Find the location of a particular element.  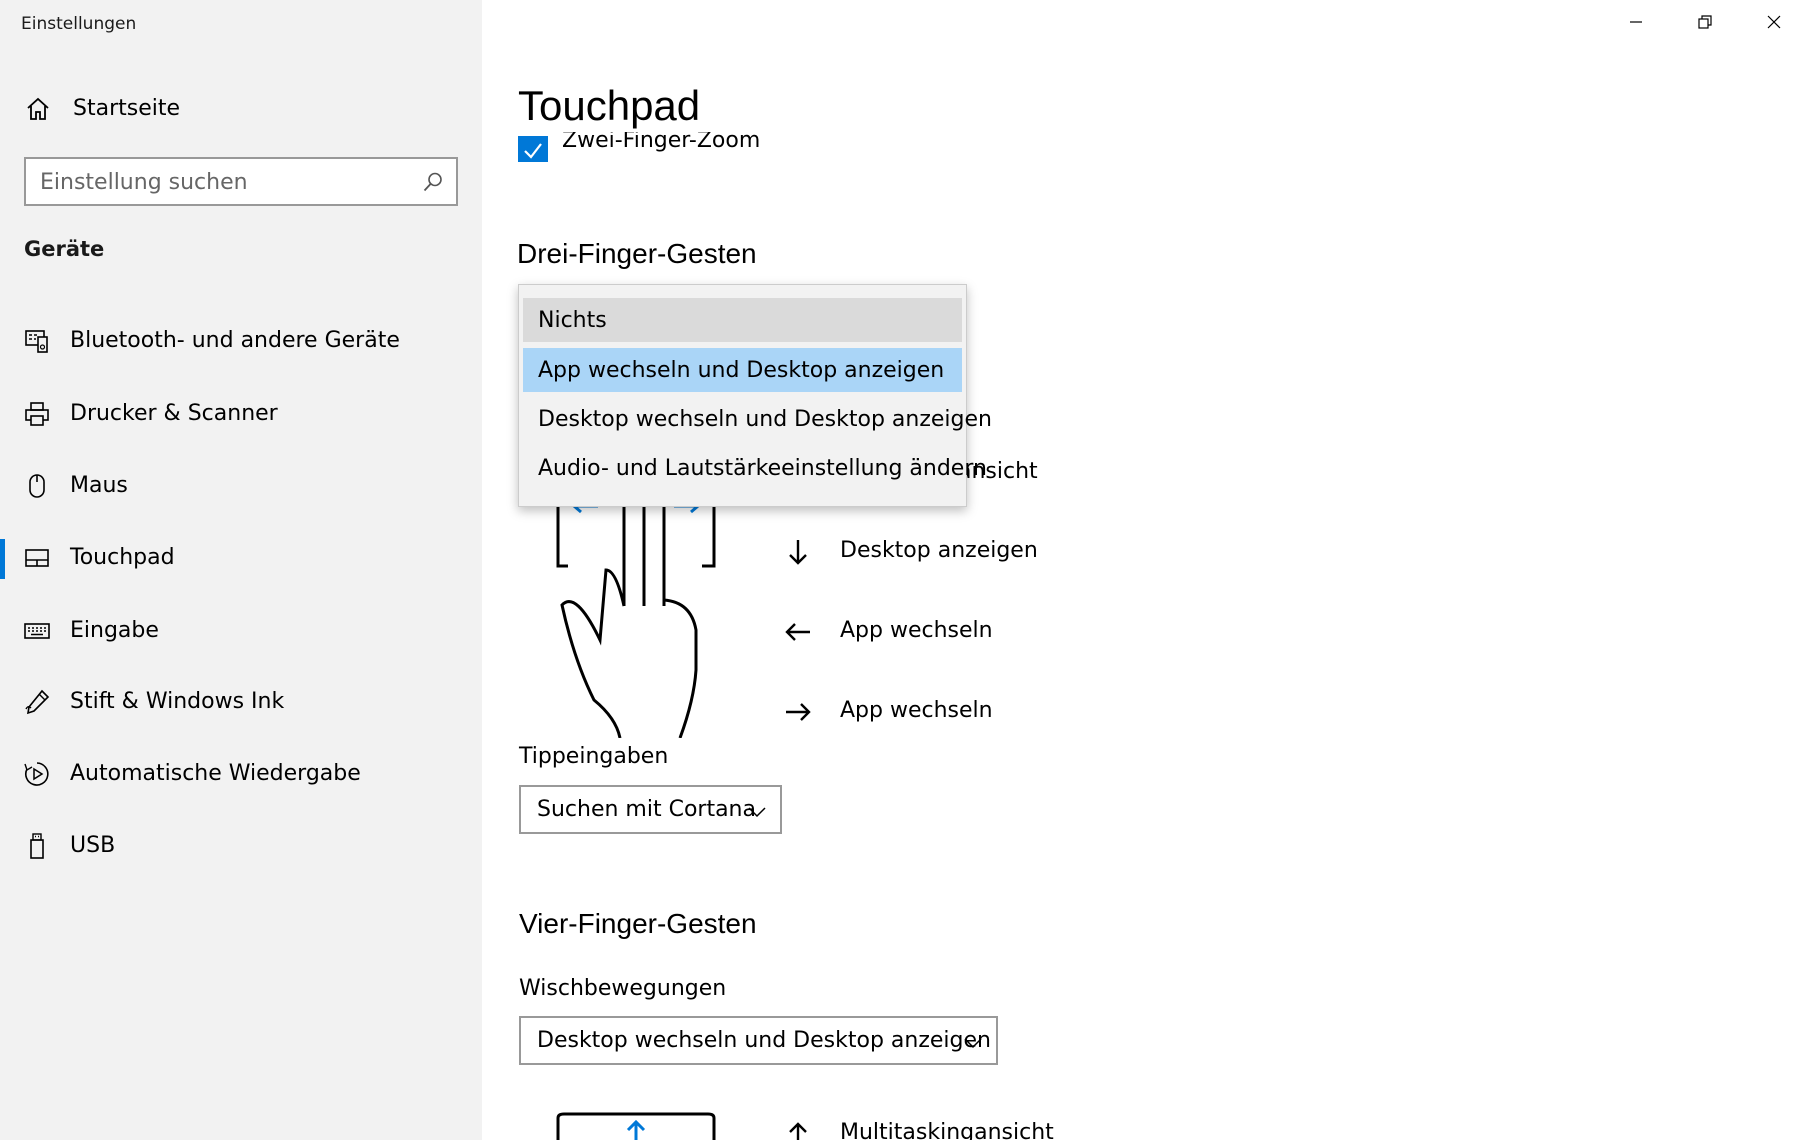

checkmark-icon is located at coordinates (533, 151).